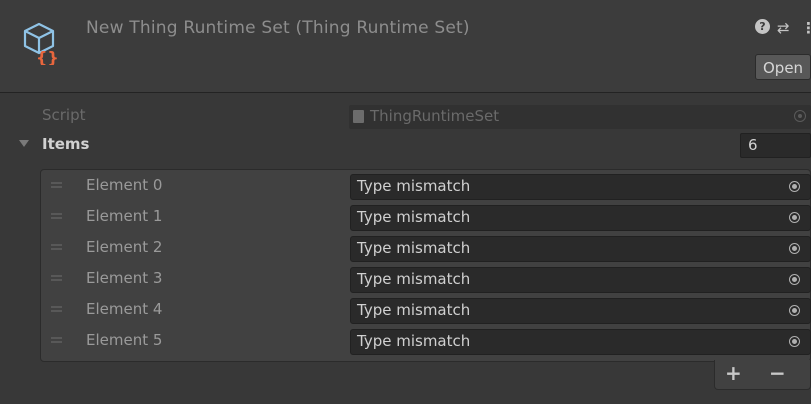 The image size is (811, 404). What do you see at coordinates (124, 216) in the screenshot?
I see `element-label: Element 1` at bounding box center [124, 216].